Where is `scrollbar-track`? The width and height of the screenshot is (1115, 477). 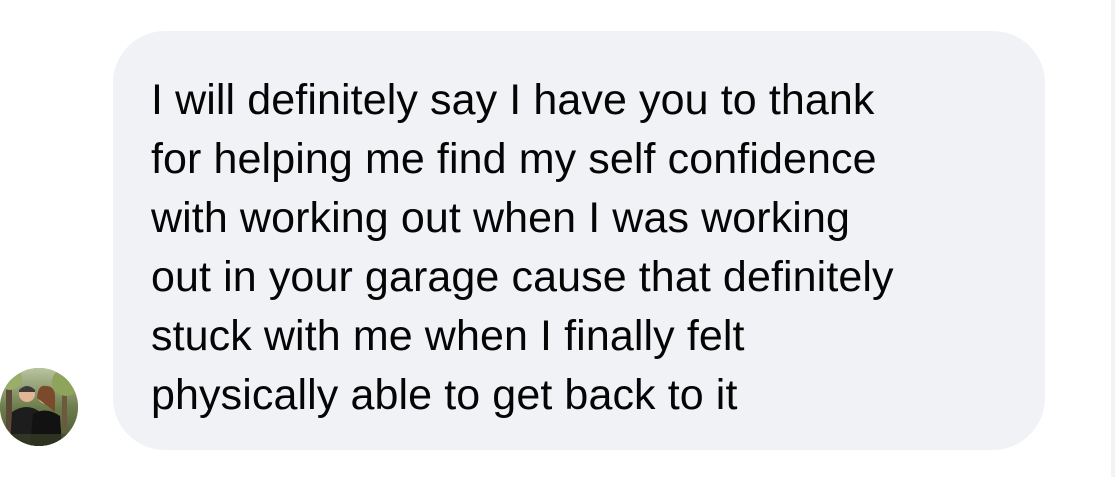 scrollbar-track is located at coordinates (1113, 238).